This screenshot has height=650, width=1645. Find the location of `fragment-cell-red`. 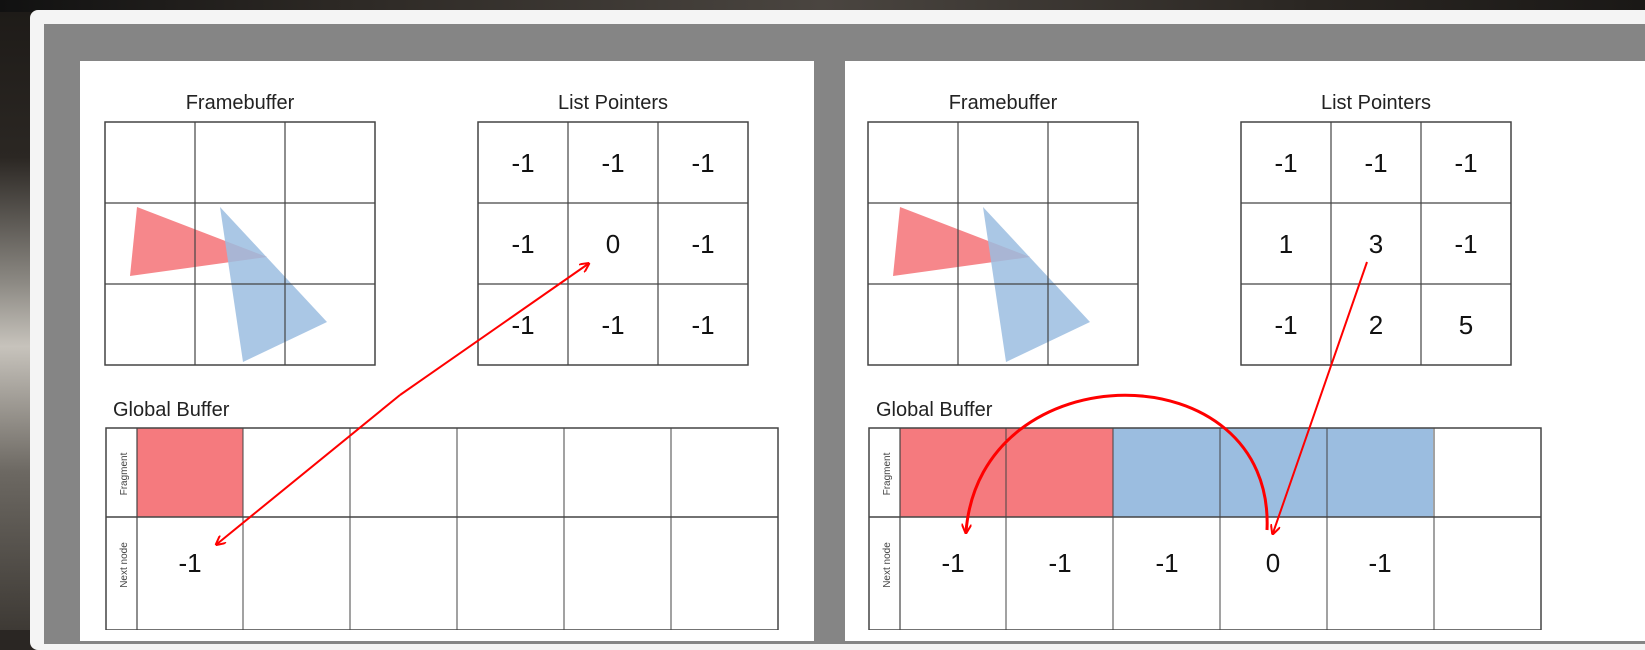

fragment-cell-red is located at coordinates (190, 472).